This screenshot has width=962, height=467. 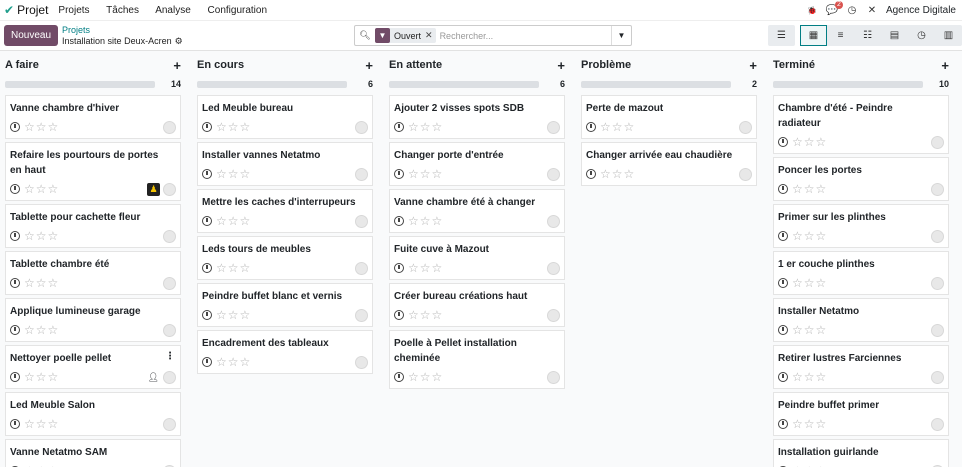 I want to click on column-title: A faire, so click(x=22, y=65).